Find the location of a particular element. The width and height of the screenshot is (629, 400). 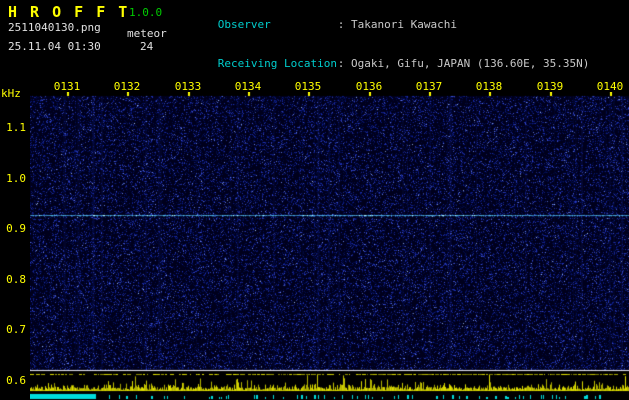

info-value: : Ogaki, Gifu, JAPAN (136.60E, 35.35N) is located at coordinates (463, 63).